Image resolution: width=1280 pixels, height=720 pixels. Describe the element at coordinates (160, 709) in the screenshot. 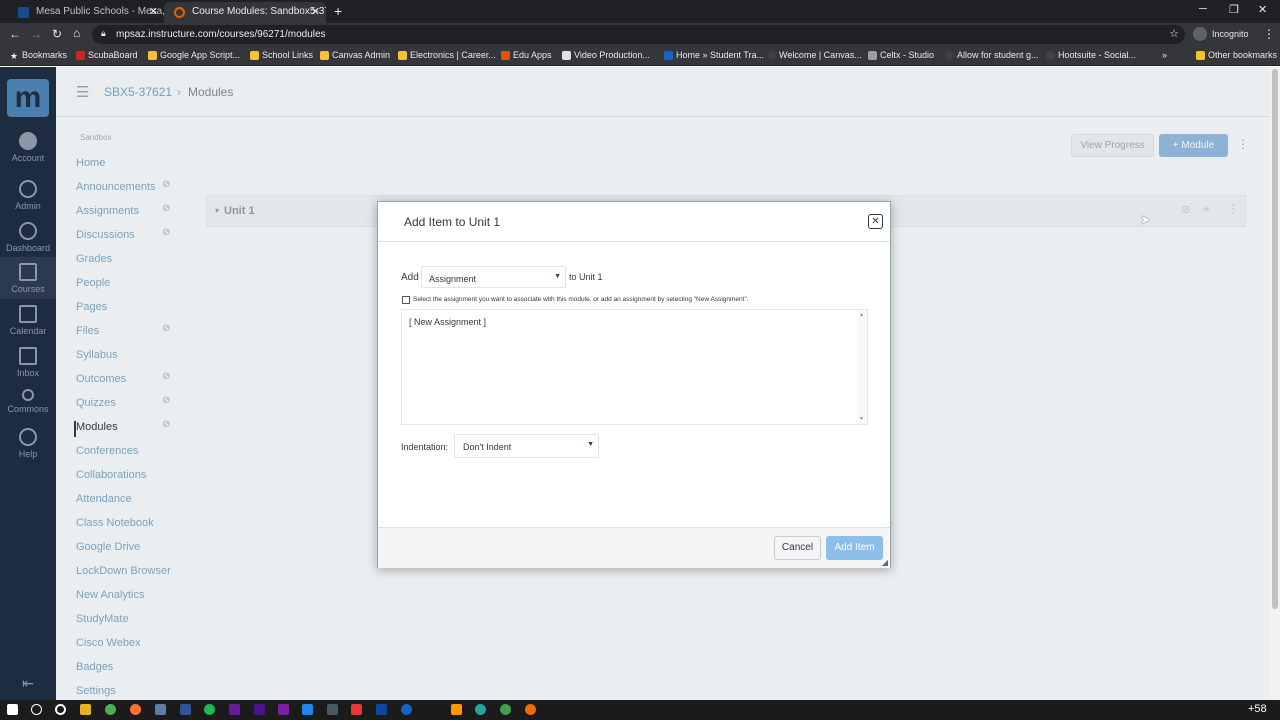

I see `steam-icon` at that location.